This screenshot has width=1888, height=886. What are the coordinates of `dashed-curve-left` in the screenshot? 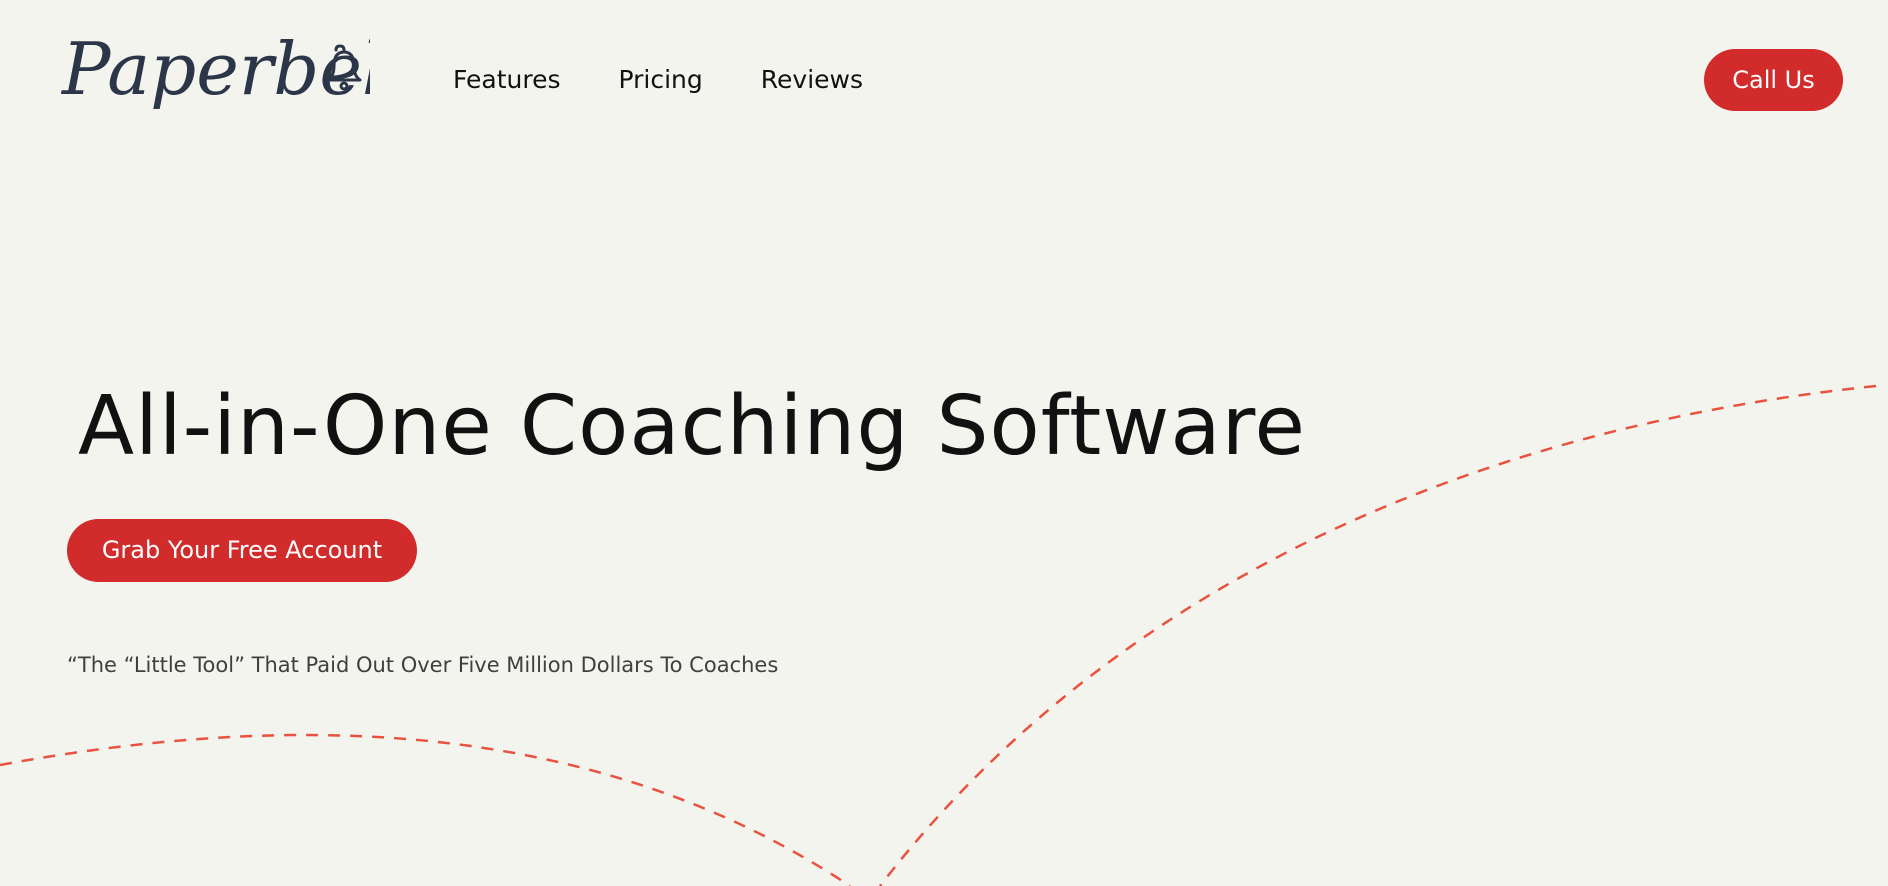 It's located at (425, 809).